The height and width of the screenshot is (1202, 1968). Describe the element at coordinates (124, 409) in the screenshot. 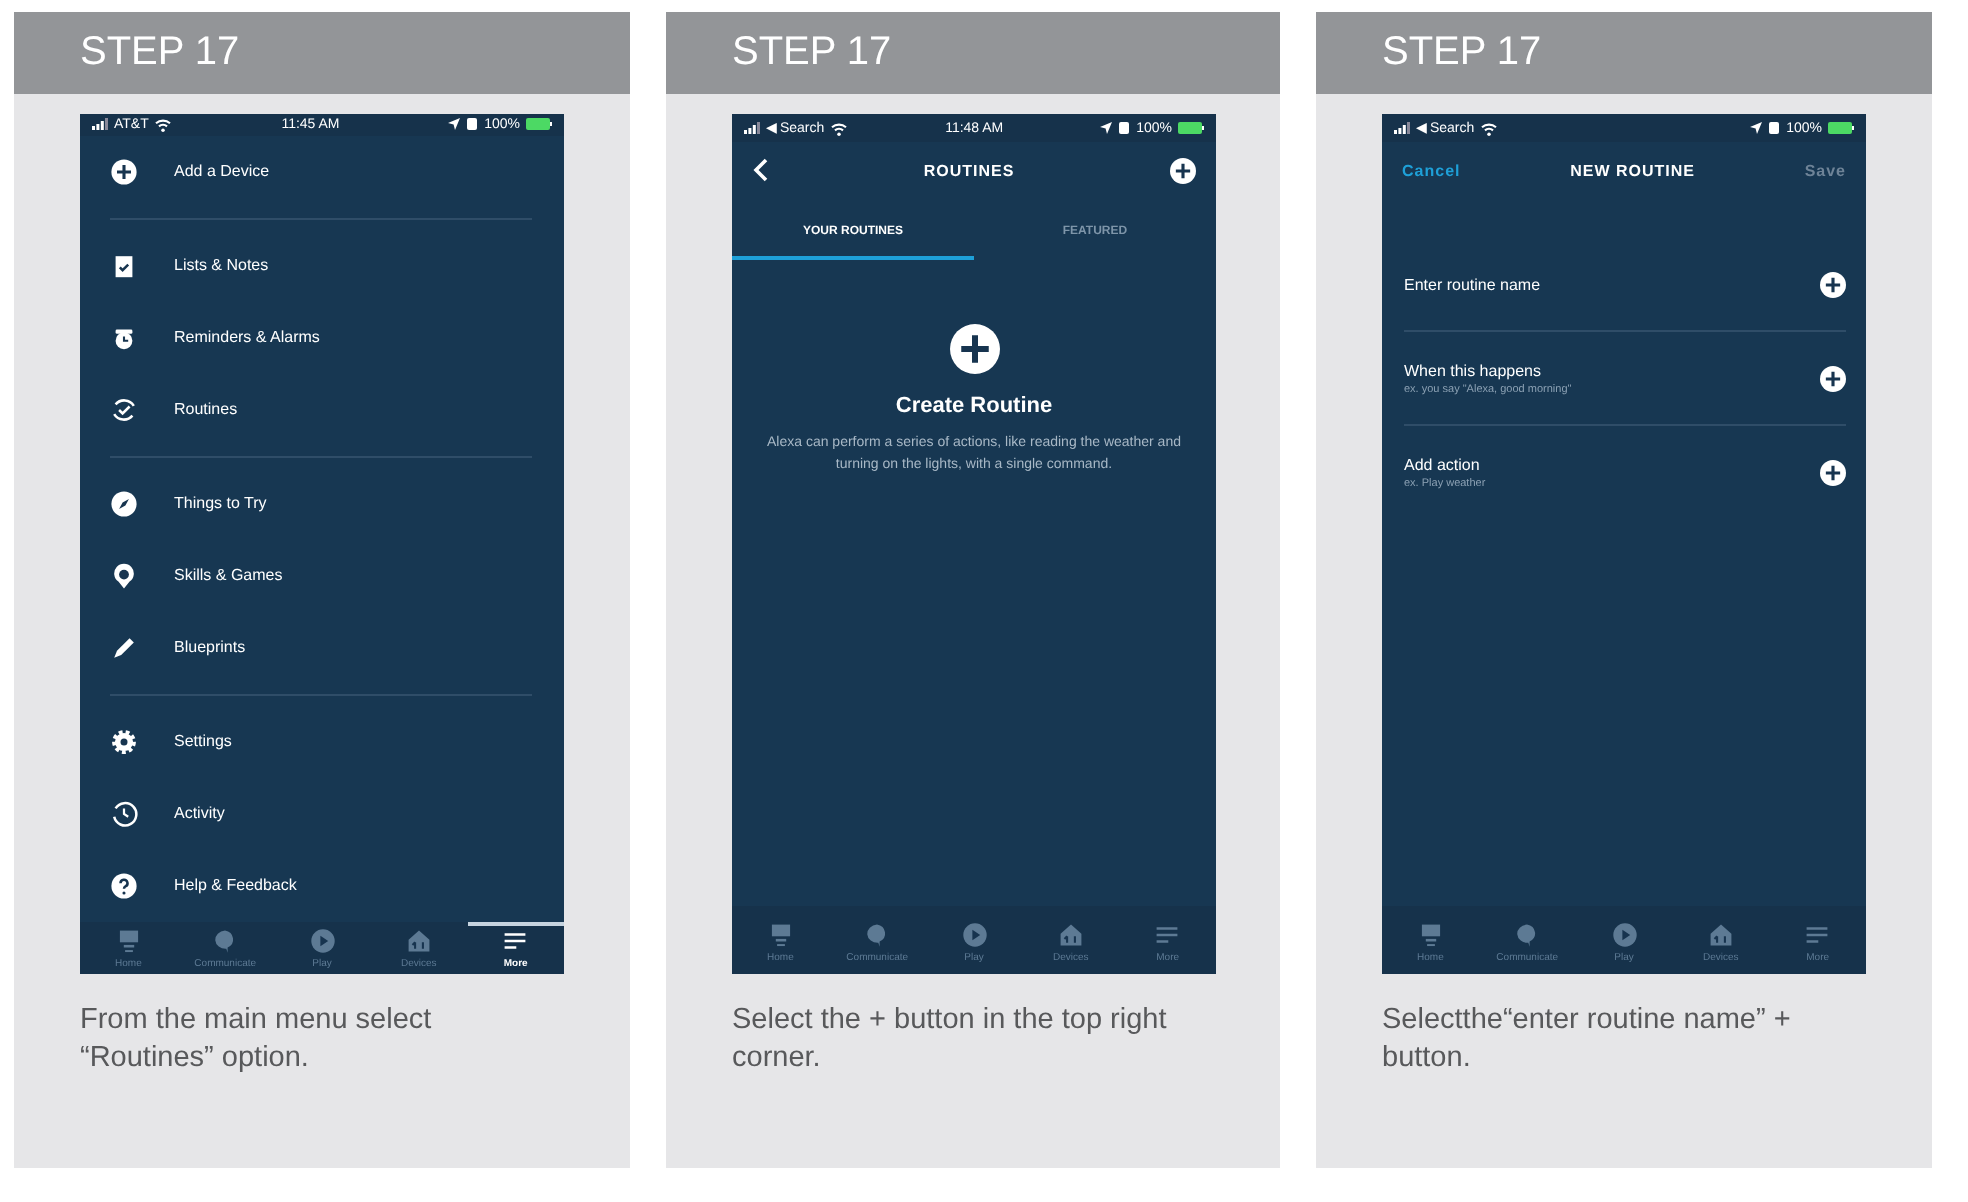

I see `check-circle-icon` at that location.